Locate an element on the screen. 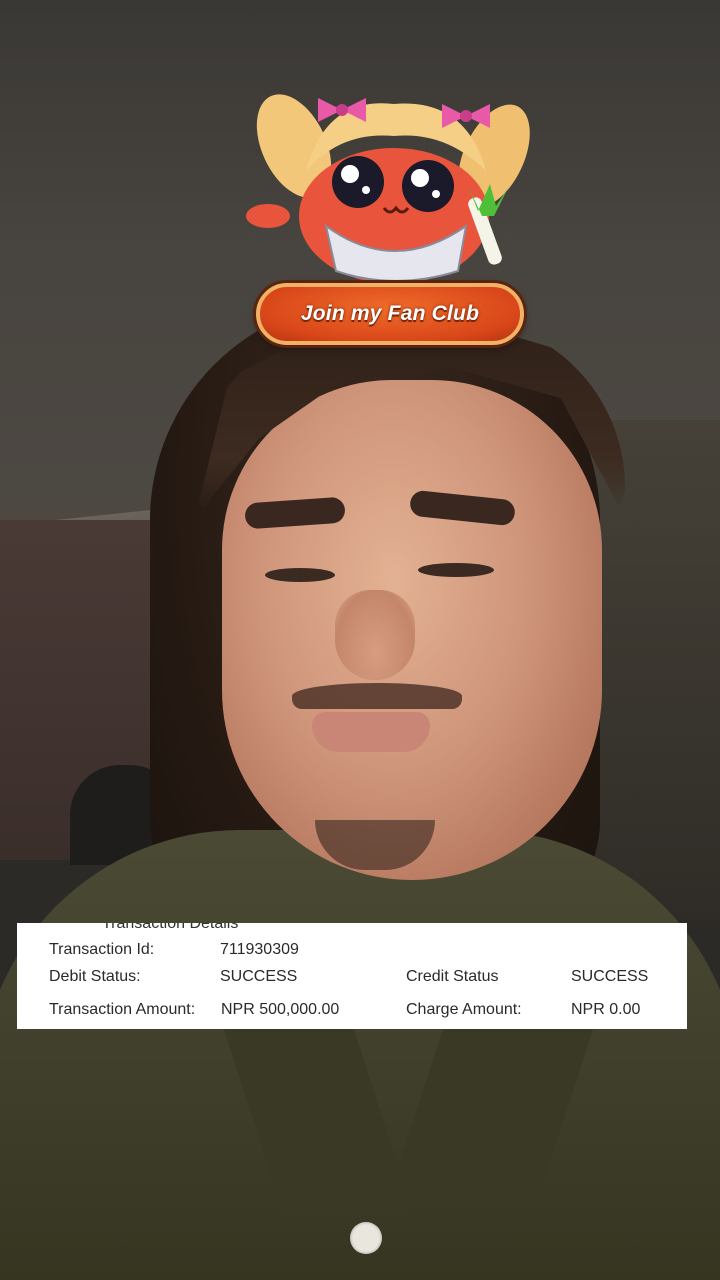 The height and width of the screenshot is (1280, 720). shirt-button is located at coordinates (366, 1238).